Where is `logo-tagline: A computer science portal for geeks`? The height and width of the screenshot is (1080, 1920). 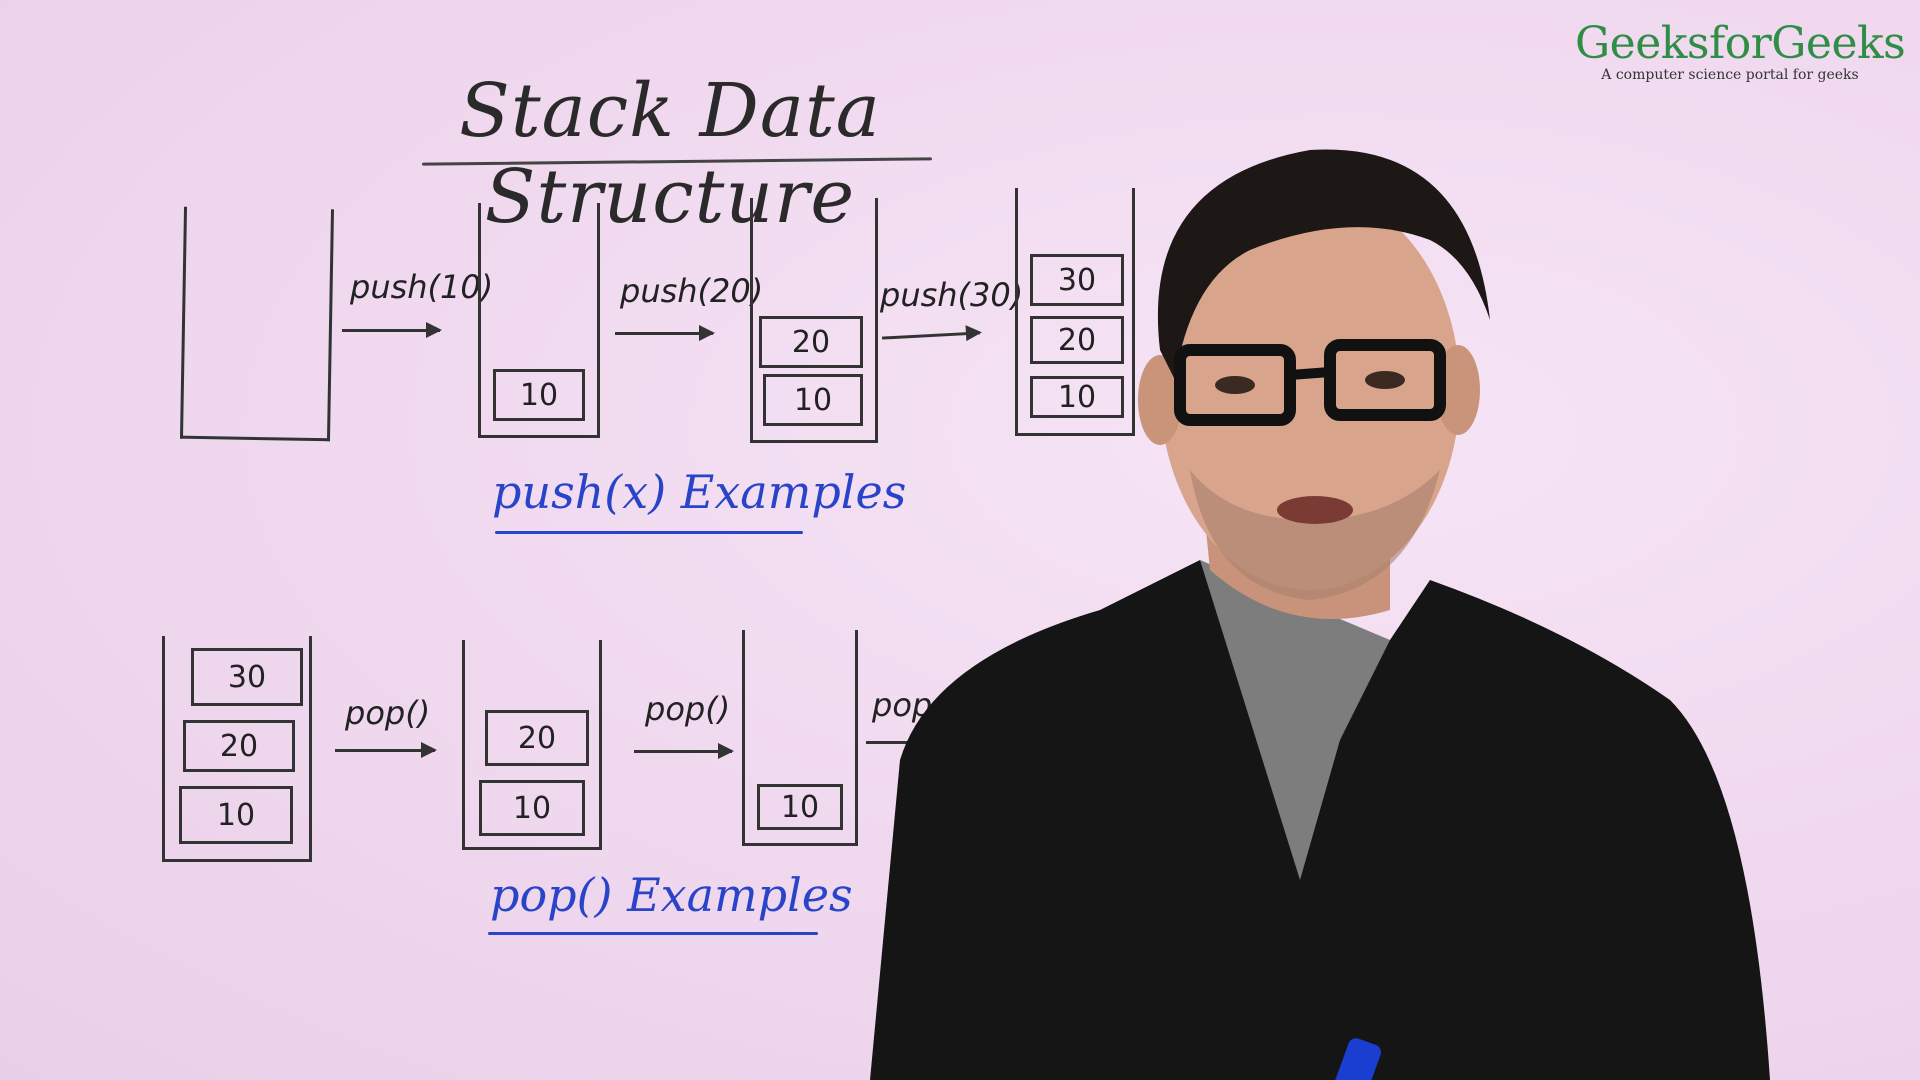 logo-tagline: A computer science portal for geeks is located at coordinates (1730, 75).